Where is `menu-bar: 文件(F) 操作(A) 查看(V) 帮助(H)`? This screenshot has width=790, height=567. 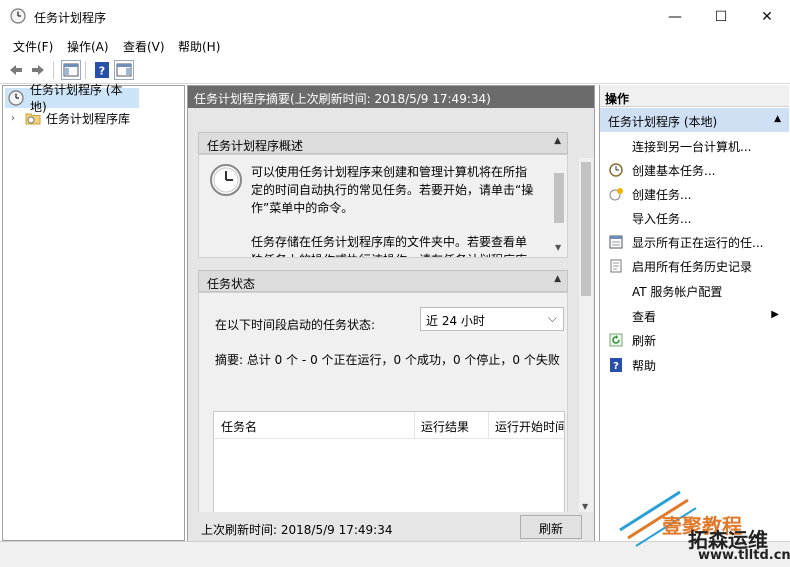
menu-bar: 文件(F) 操作(A) 查看(V) 帮助(H) is located at coordinates (395, 45).